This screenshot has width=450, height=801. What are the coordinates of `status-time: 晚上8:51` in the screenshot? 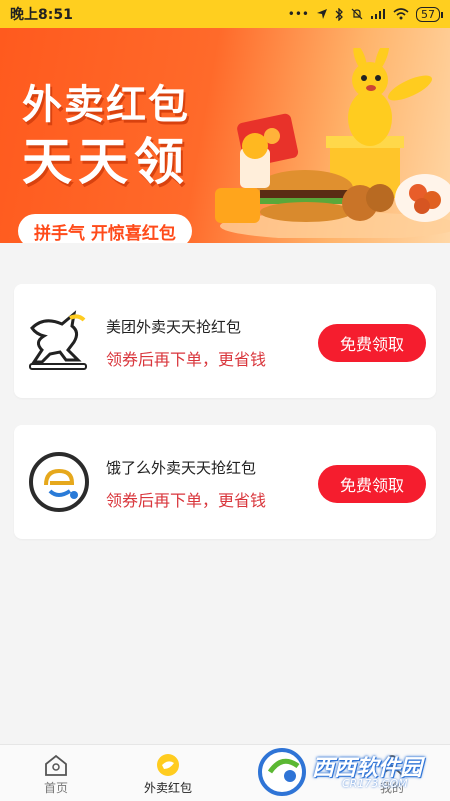 It's located at (41, 15).